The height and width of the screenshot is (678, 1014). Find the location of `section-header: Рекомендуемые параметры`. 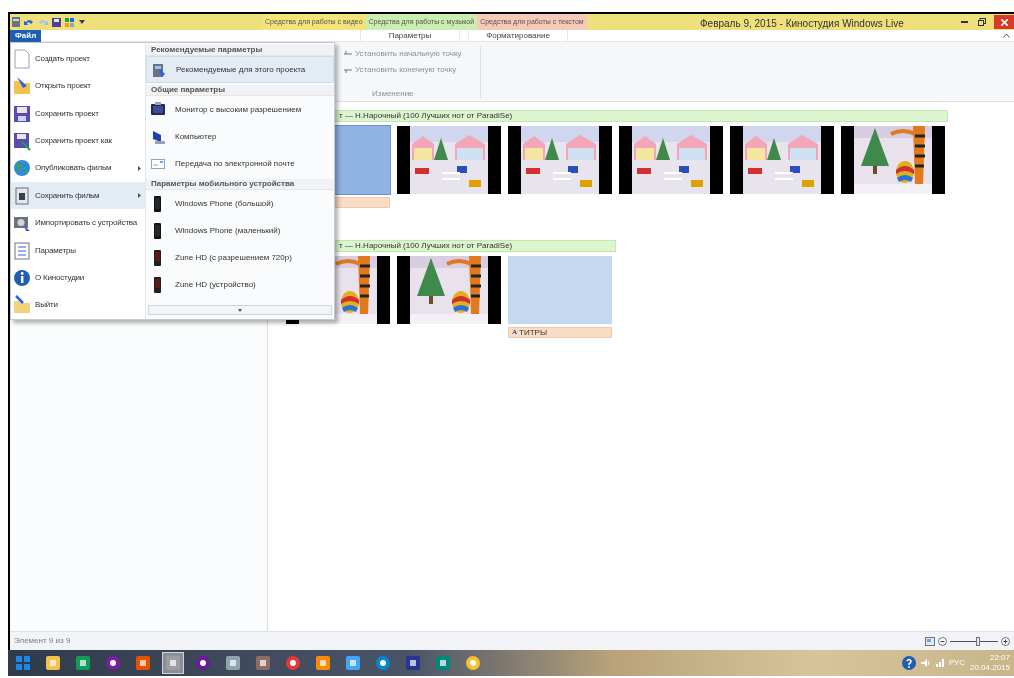

section-header: Рекомендуемые параметры is located at coordinates (240, 50).